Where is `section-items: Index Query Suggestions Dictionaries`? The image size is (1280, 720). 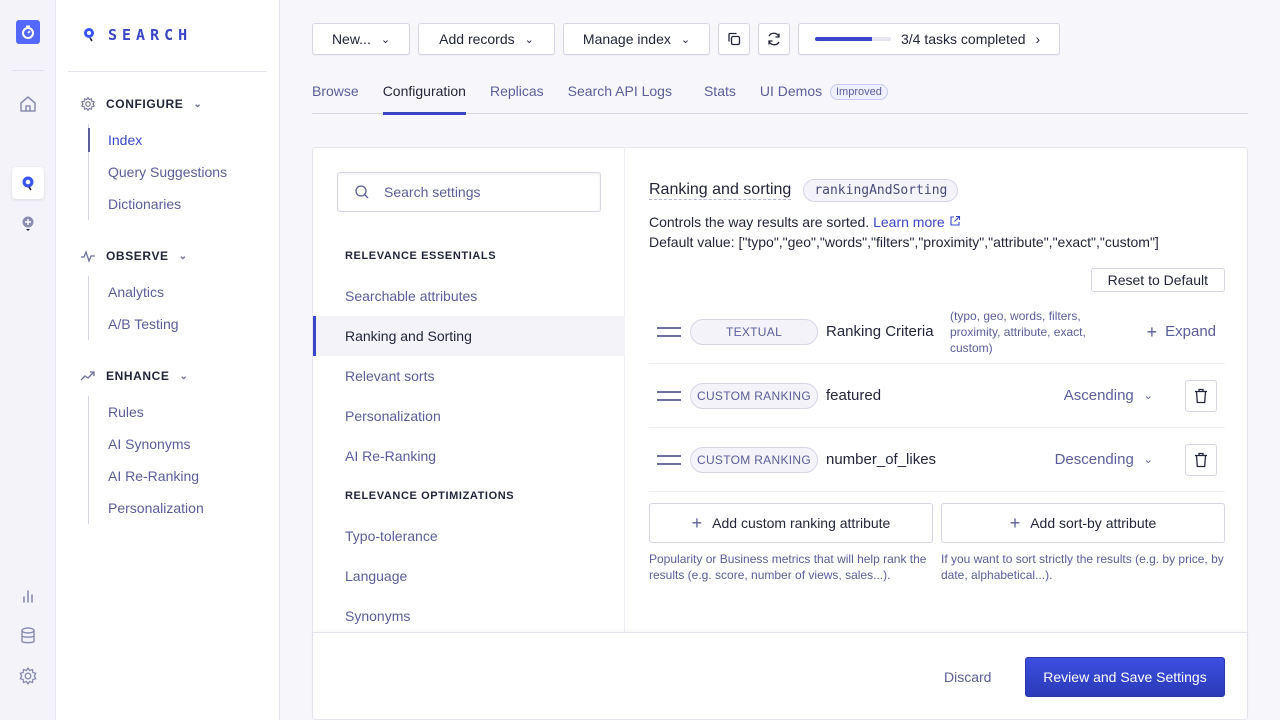
section-items: Index Query Suggestions Dictionaries is located at coordinates (179, 172).